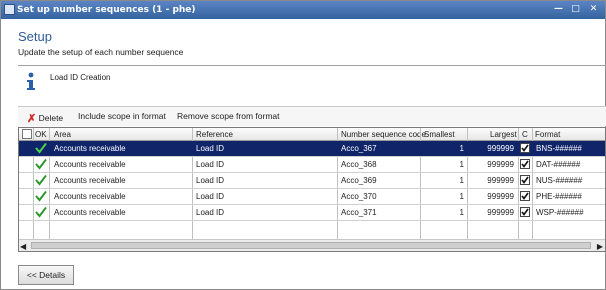 This screenshot has width=606, height=290. Describe the element at coordinates (559, 180) in the screenshot. I see `format-cell: NUS-######` at that location.